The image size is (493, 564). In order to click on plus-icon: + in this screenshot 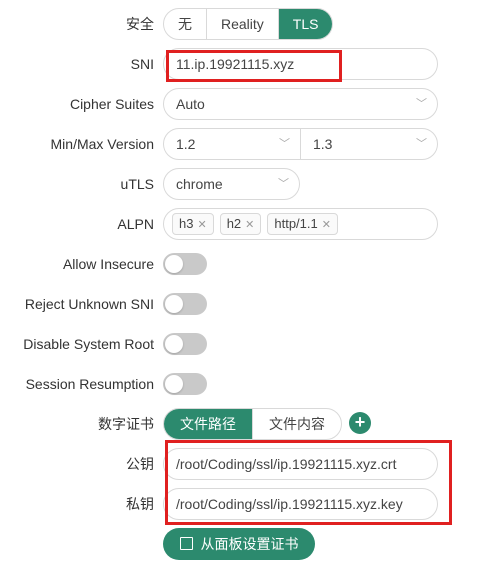, I will do `click(360, 423)`.